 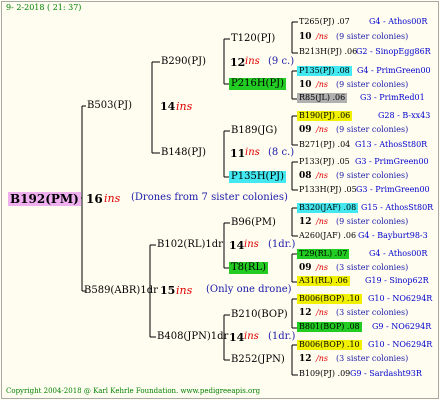 What do you see at coordinates (282, 336) in the screenshot?
I see `gen2-note-4: (1dr.)` at bounding box center [282, 336].